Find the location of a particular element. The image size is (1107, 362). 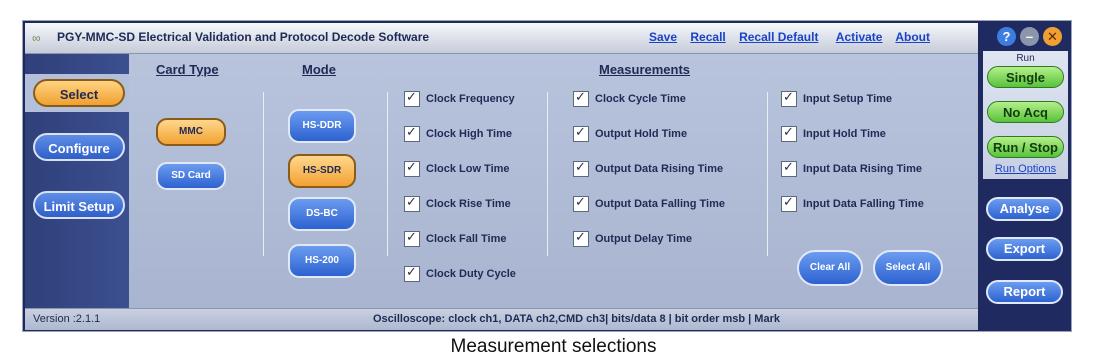

select-all-button: Select All is located at coordinates (908, 268).